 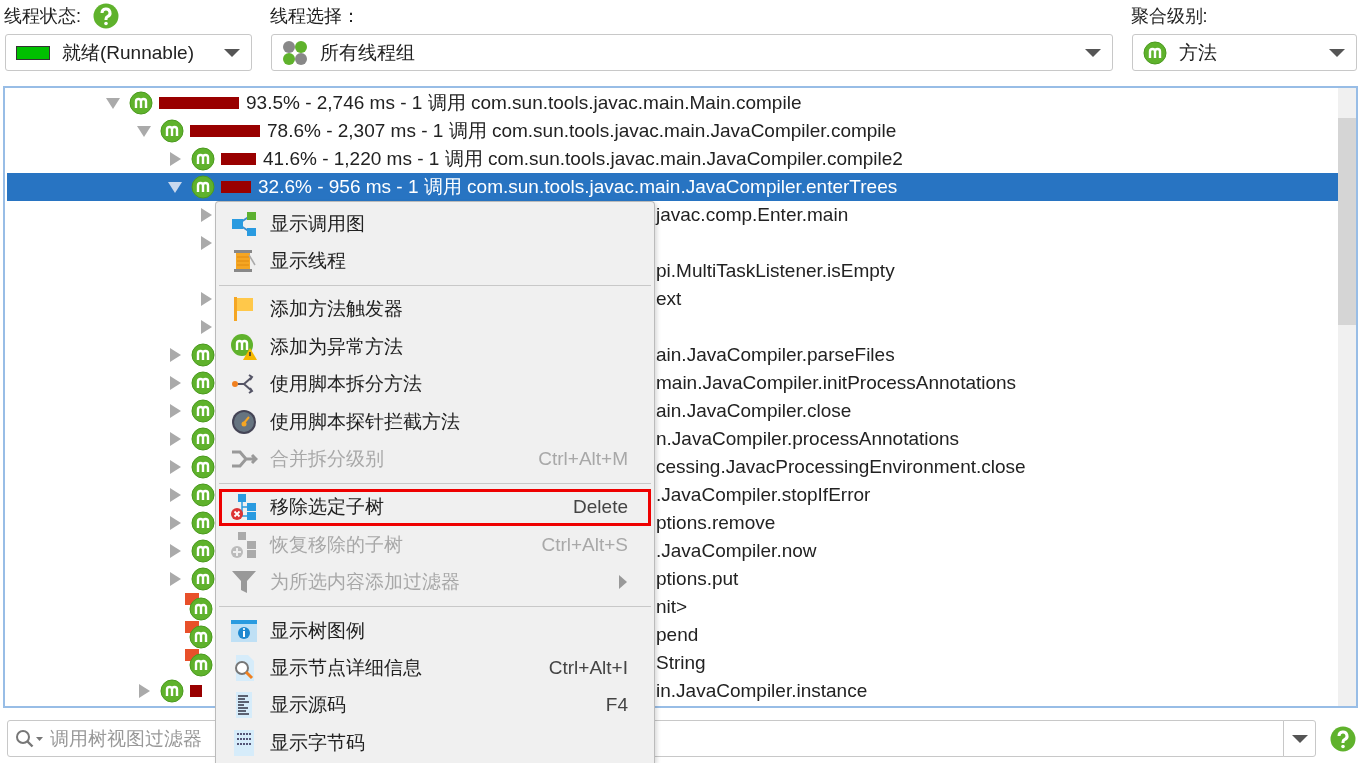 What do you see at coordinates (42, 16) in the screenshot?
I see `field-label: 线程状态:` at bounding box center [42, 16].